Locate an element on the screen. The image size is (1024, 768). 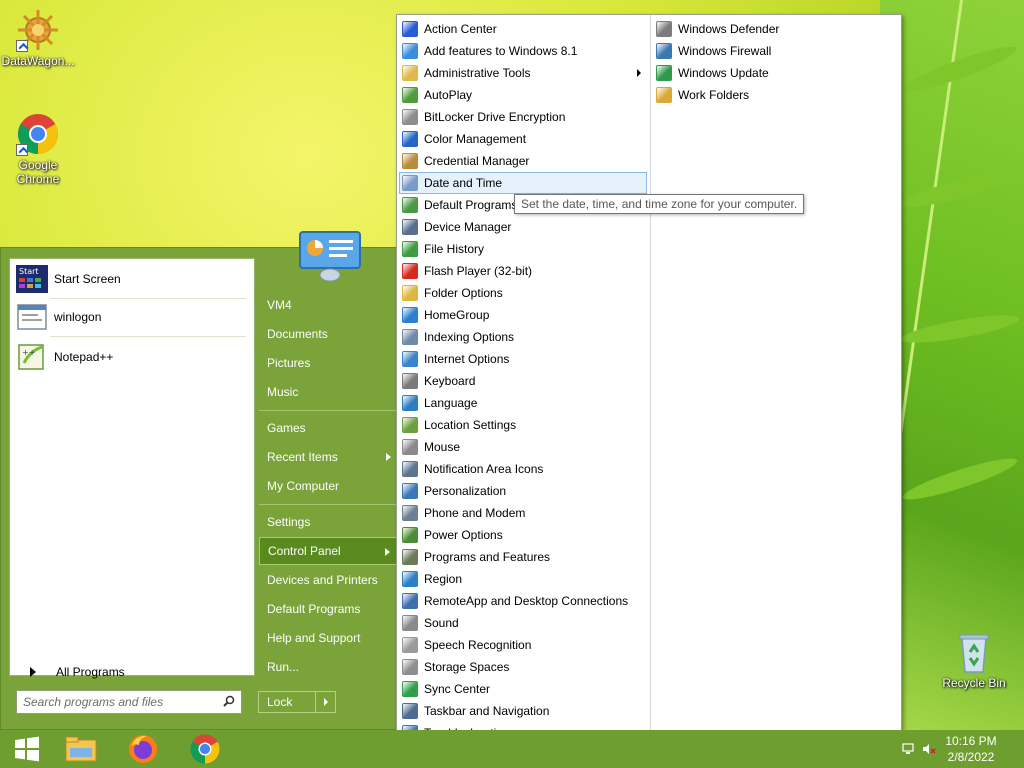
cp-item-label: Keyboard is located at coordinates (450, 381).